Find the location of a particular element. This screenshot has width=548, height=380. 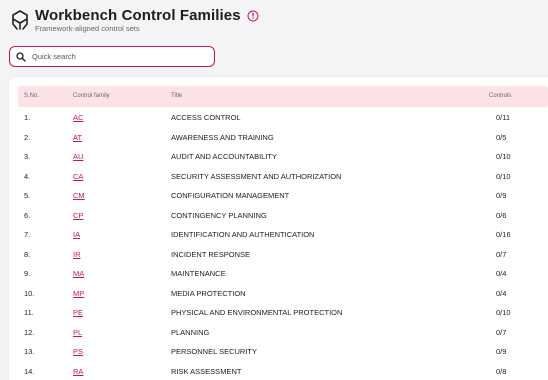

table-row: 9. MA MAINTENANCE 0/4 is located at coordinates (278, 273).